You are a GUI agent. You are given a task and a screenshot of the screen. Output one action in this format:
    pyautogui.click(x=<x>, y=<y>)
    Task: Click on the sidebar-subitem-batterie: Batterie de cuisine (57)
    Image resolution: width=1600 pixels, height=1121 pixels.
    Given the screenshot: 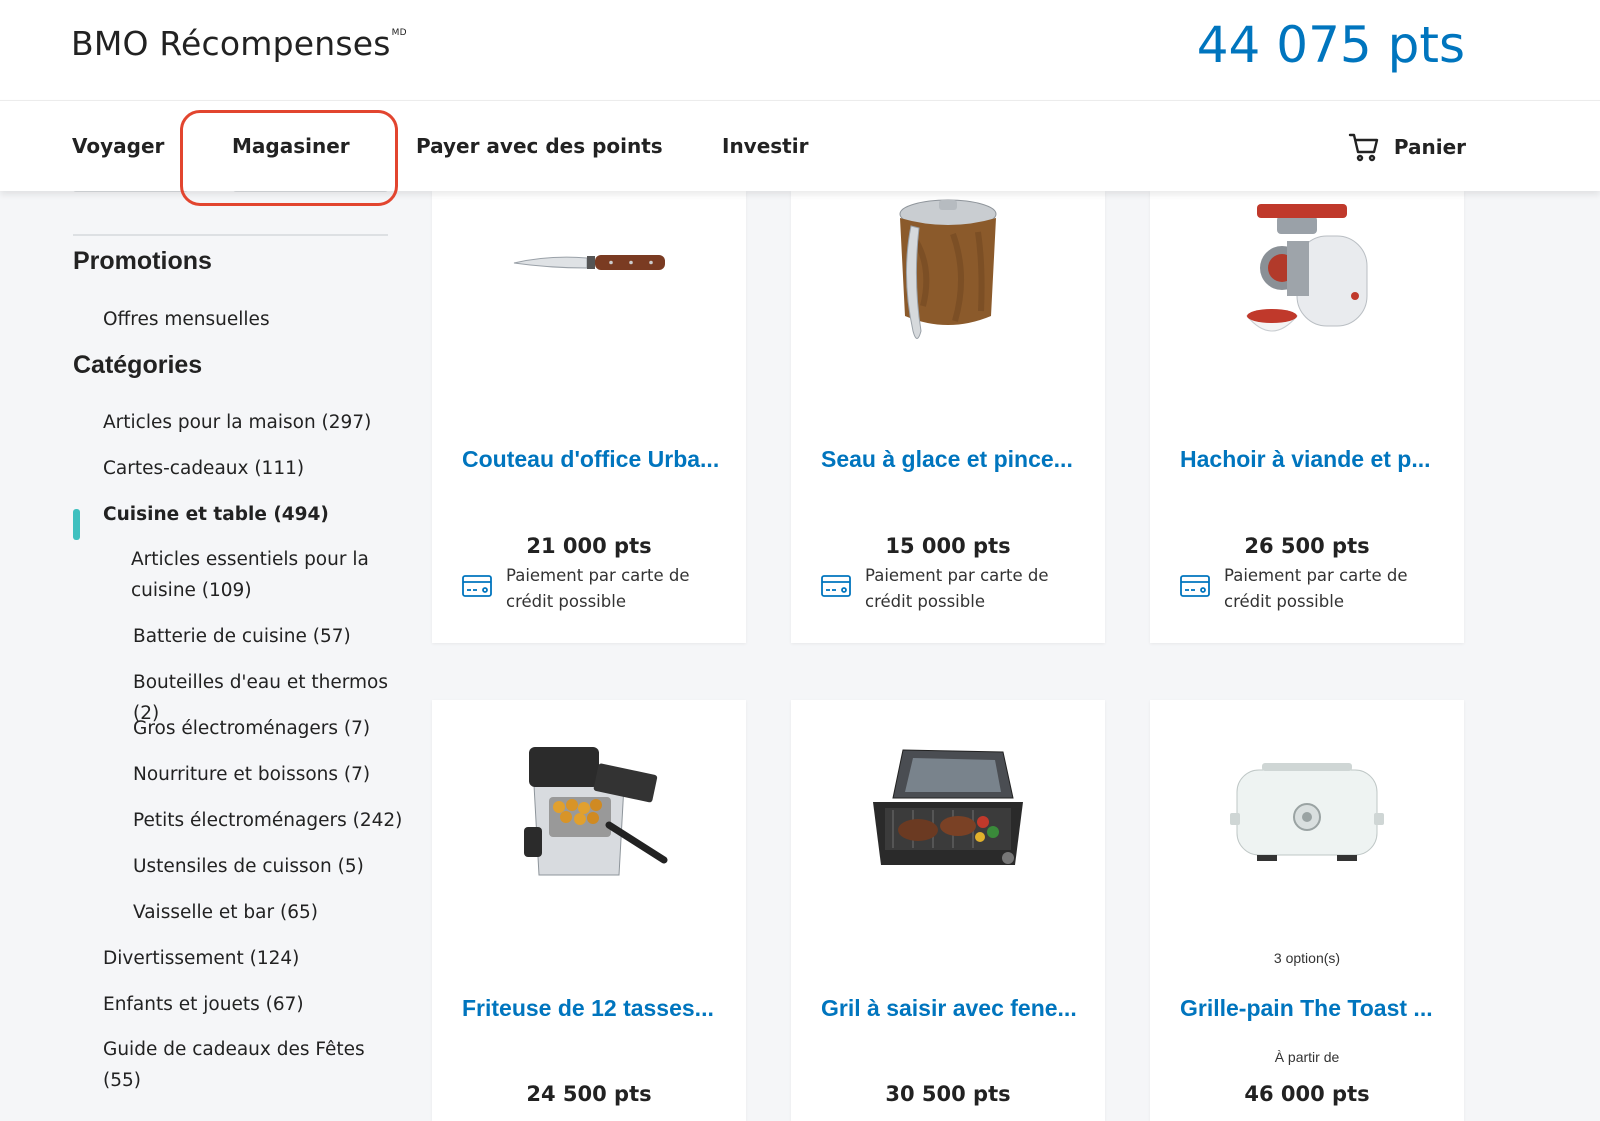 What is the action you would take?
    pyautogui.click(x=242, y=636)
    